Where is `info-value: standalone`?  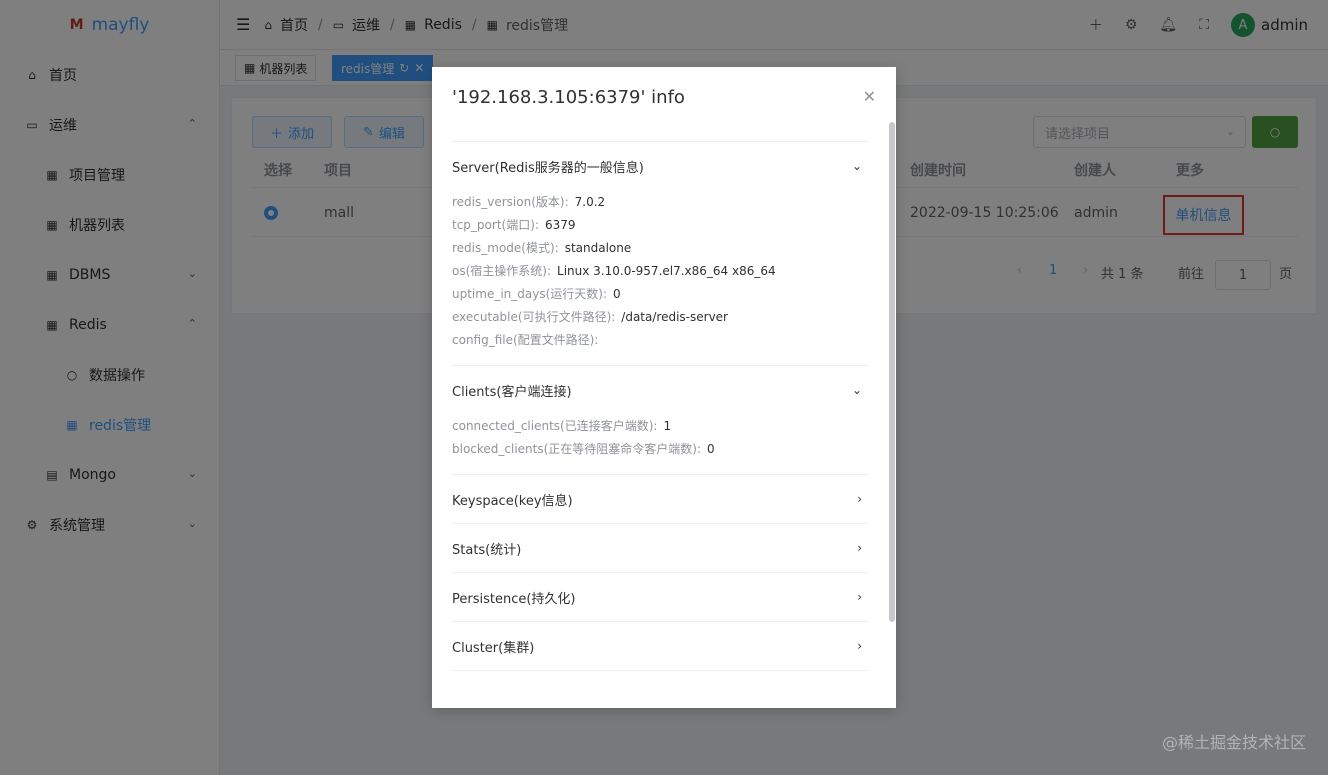 info-value: standalone is located at coordinates (598, 247).